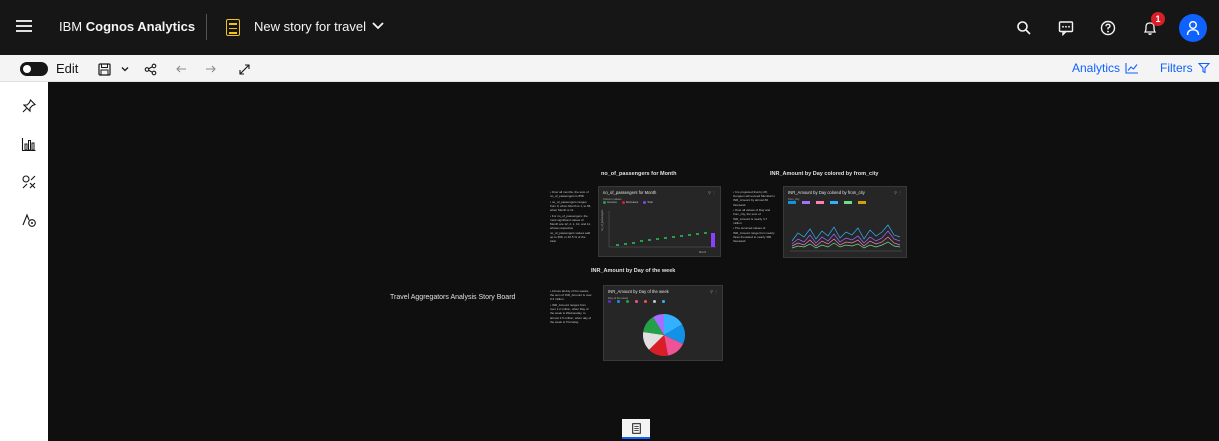 The height and width of the screenshot is (441, 1219). What do you see at coordinates (1132, 68) in the screenshot?
I see `line-chart-icon` at bounding box center [1132, 68].